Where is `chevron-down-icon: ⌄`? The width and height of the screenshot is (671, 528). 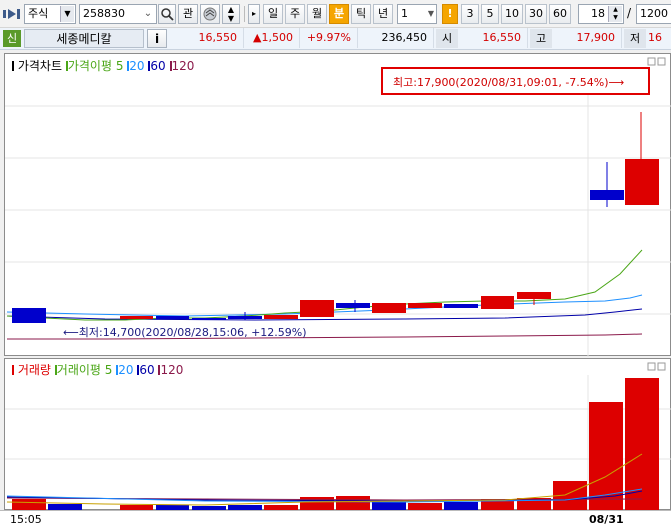 chevron-down-icon: ⌄ is located at coordinates (148, 14).